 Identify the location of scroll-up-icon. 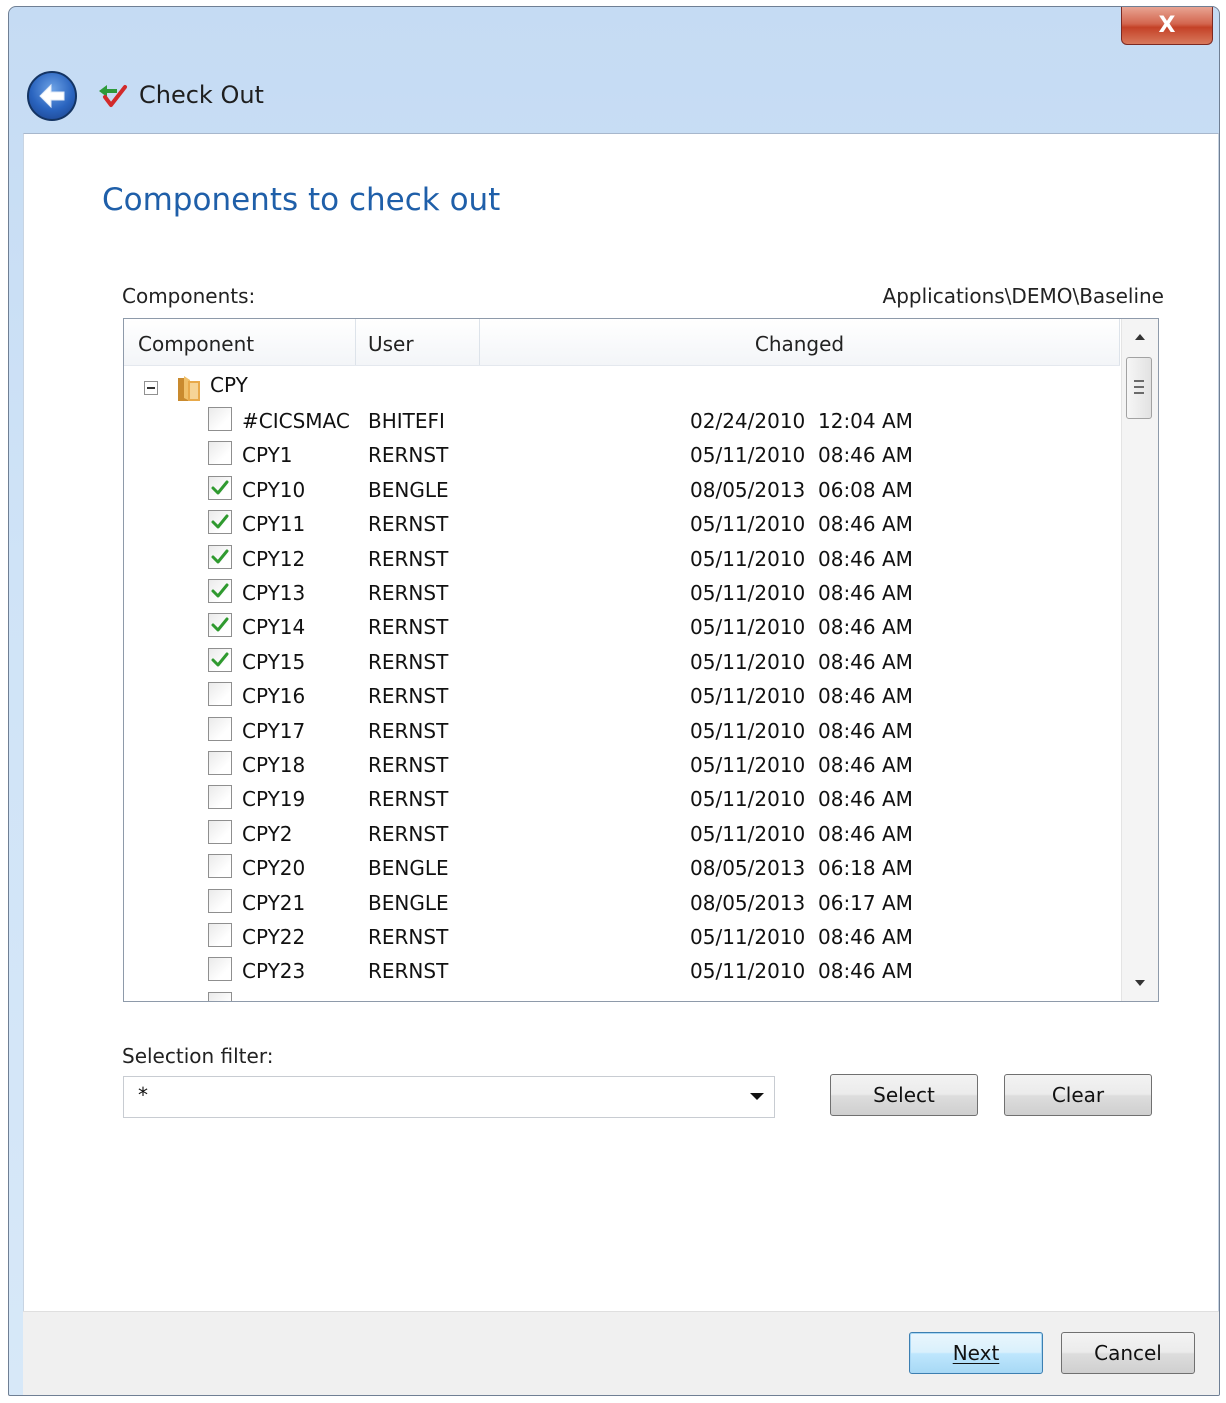
(1140, 337).